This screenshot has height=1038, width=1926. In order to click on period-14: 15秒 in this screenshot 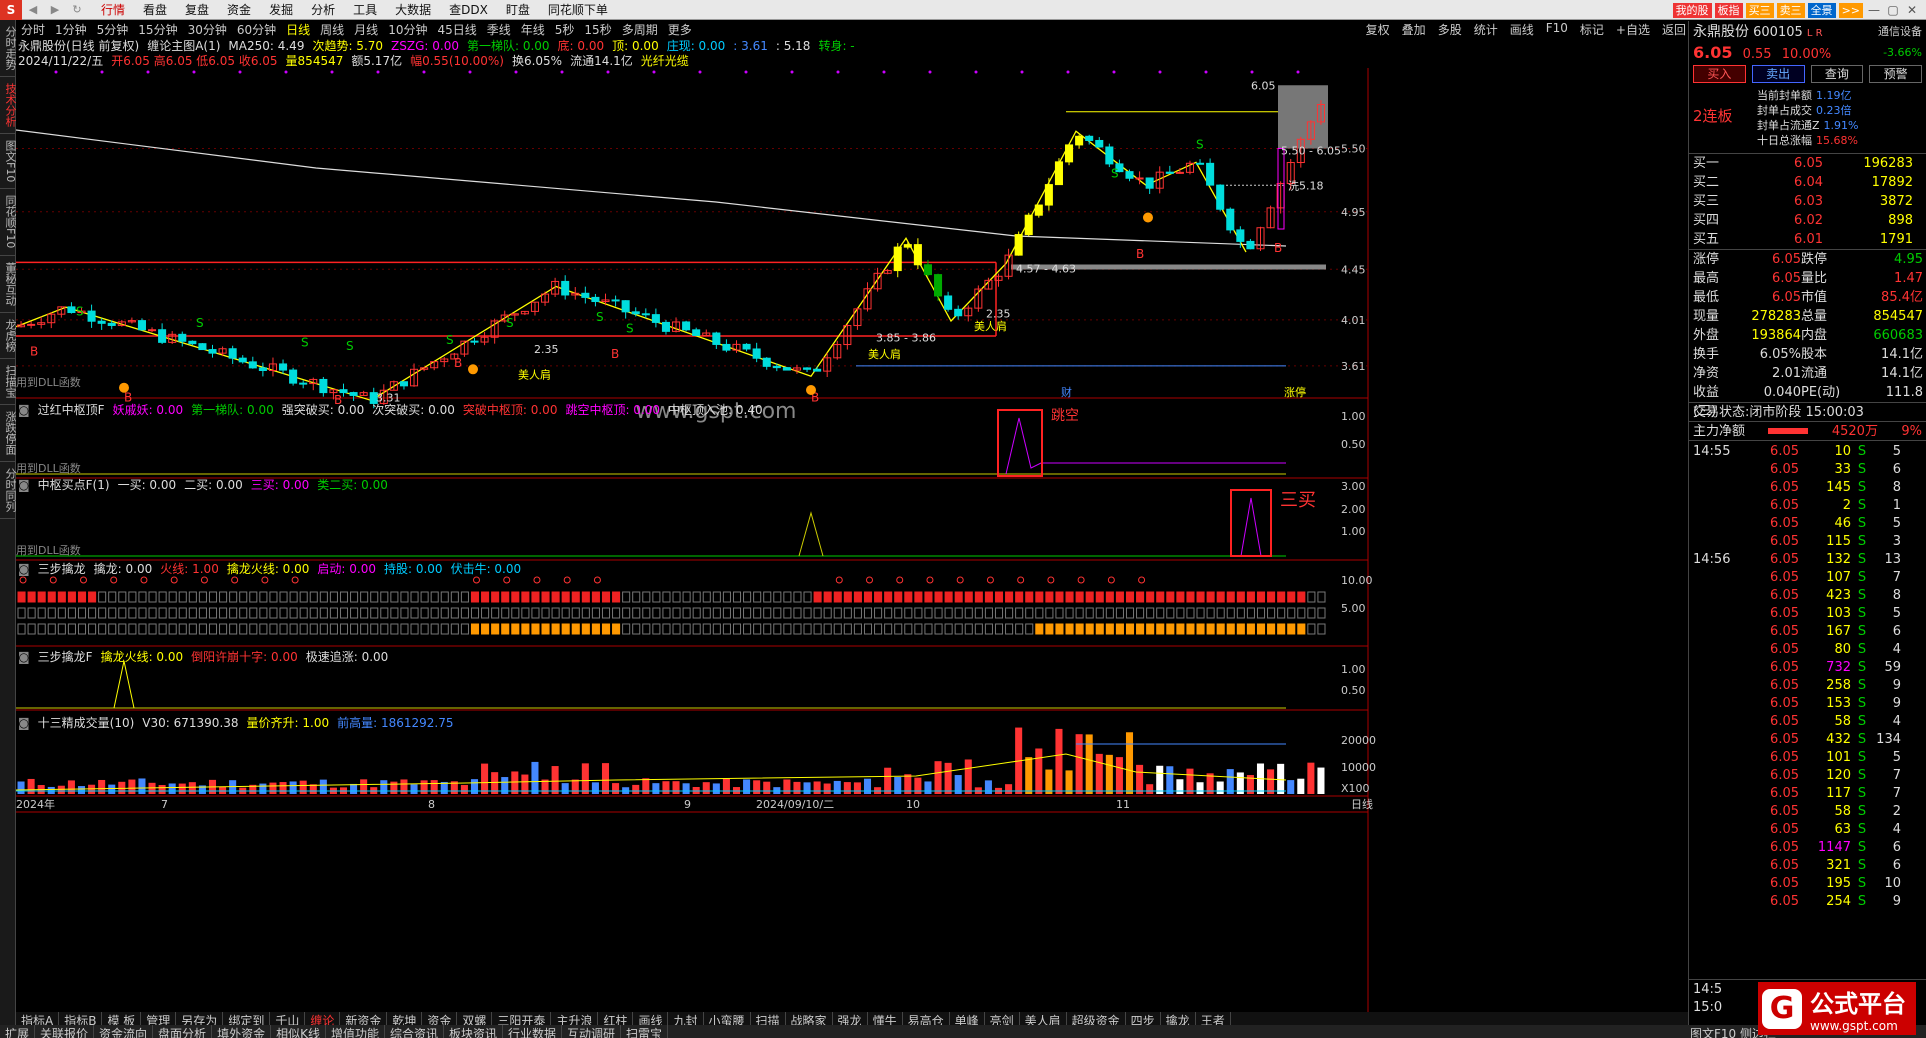, I will do `click(597, 29)`.